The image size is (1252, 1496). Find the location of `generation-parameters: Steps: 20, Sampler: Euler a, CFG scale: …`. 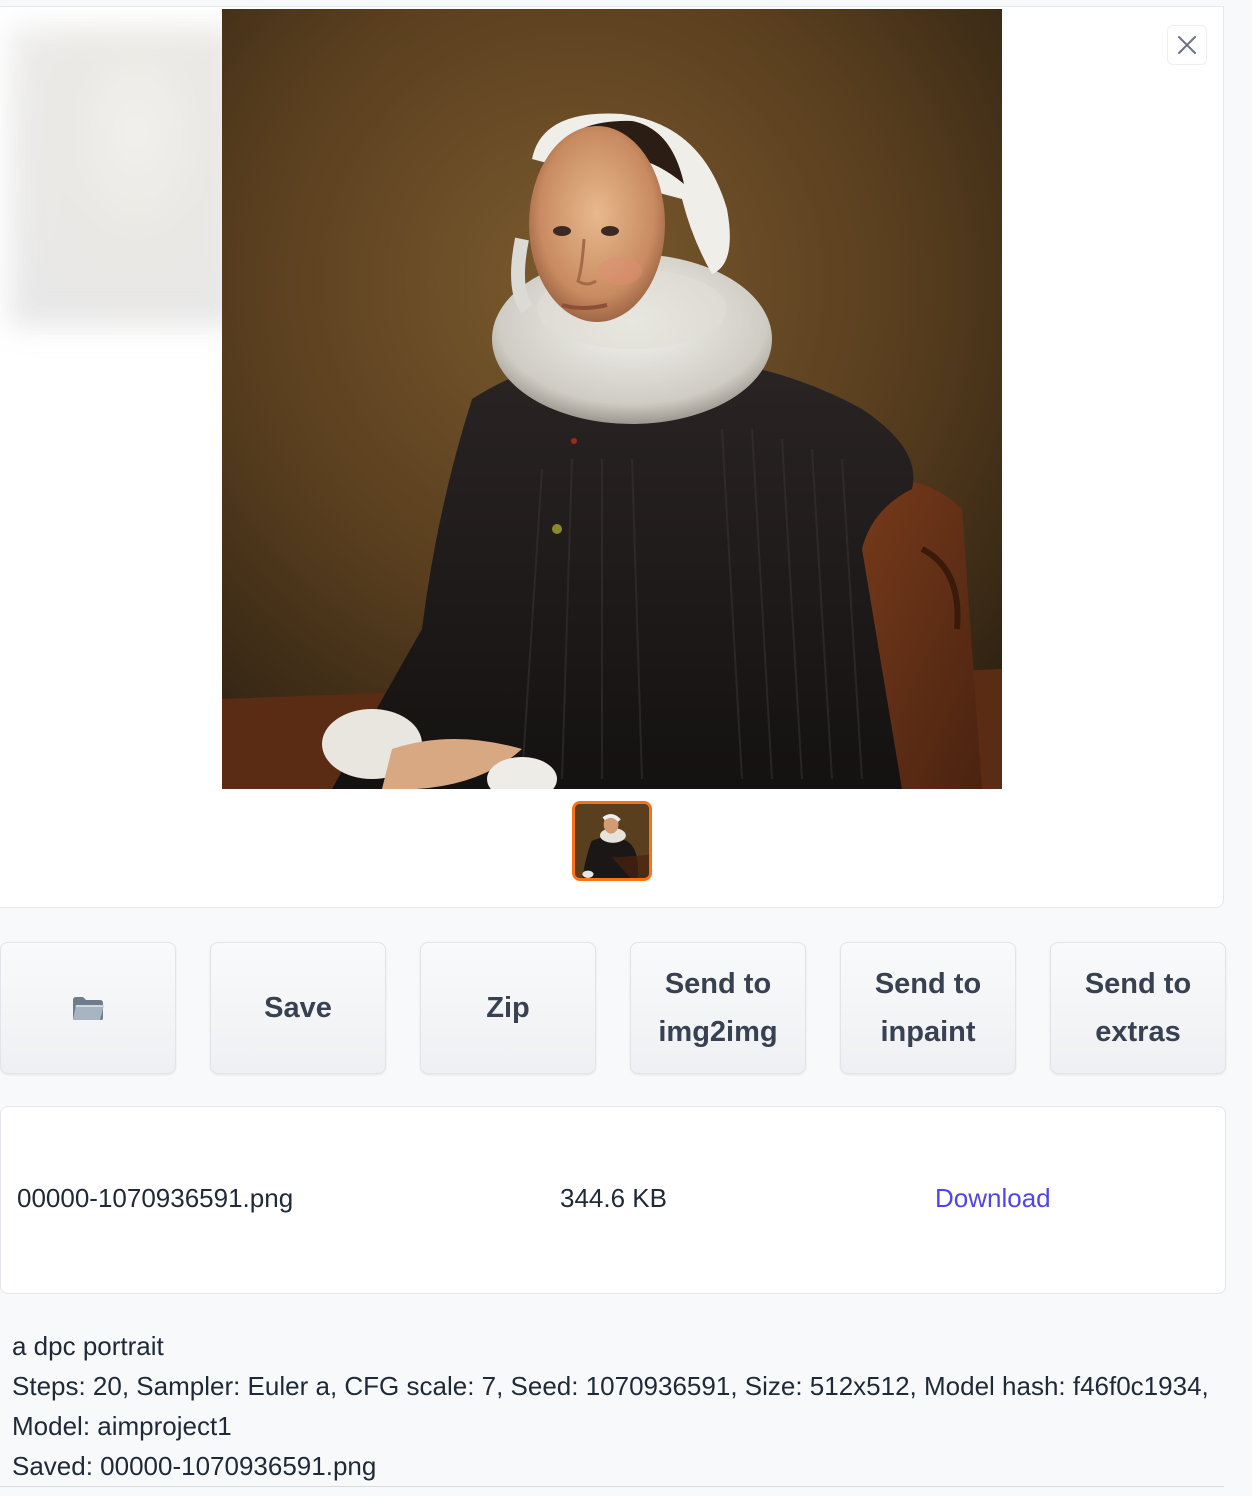

generation-parameters: Steps: 20, Sampler: Euler a, CFG scale: … is located at coordinates (610, 1406).